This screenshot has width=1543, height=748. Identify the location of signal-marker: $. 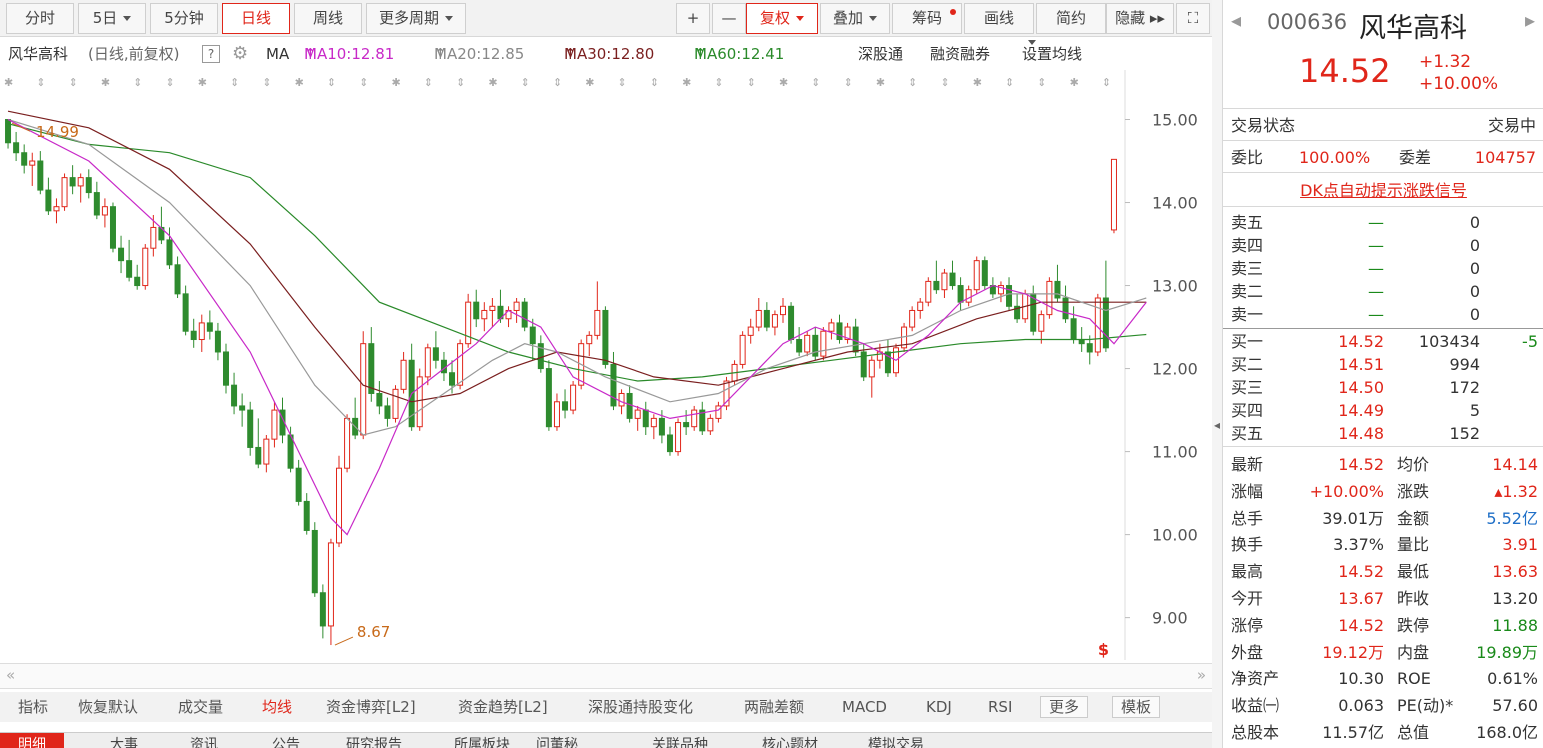
(1103, 649).